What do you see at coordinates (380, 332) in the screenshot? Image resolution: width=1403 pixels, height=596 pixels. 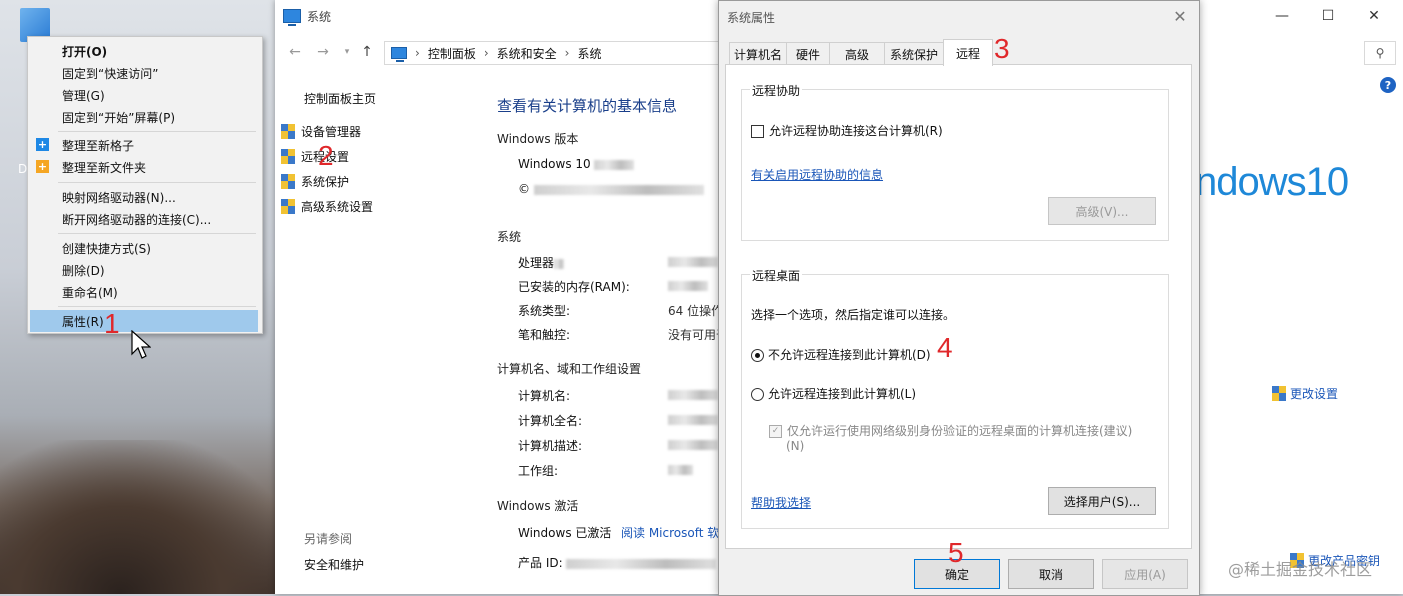 I see `left-pane: 控制面板主页 设备管理器 远程设置 系统保护 高级系统设置 另请参阅 安全和维护` at bounding box center [380, 332].